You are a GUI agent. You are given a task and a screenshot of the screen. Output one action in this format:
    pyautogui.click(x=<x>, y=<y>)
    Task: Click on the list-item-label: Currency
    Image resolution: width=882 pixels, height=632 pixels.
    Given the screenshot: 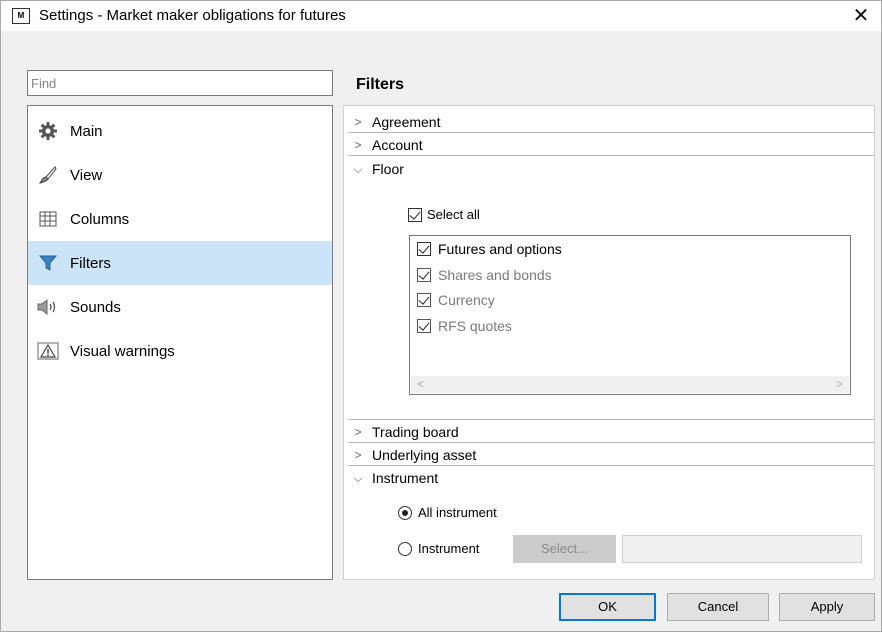 What is the action you would take?
    pyautogui.click(x=466, y=300)
    